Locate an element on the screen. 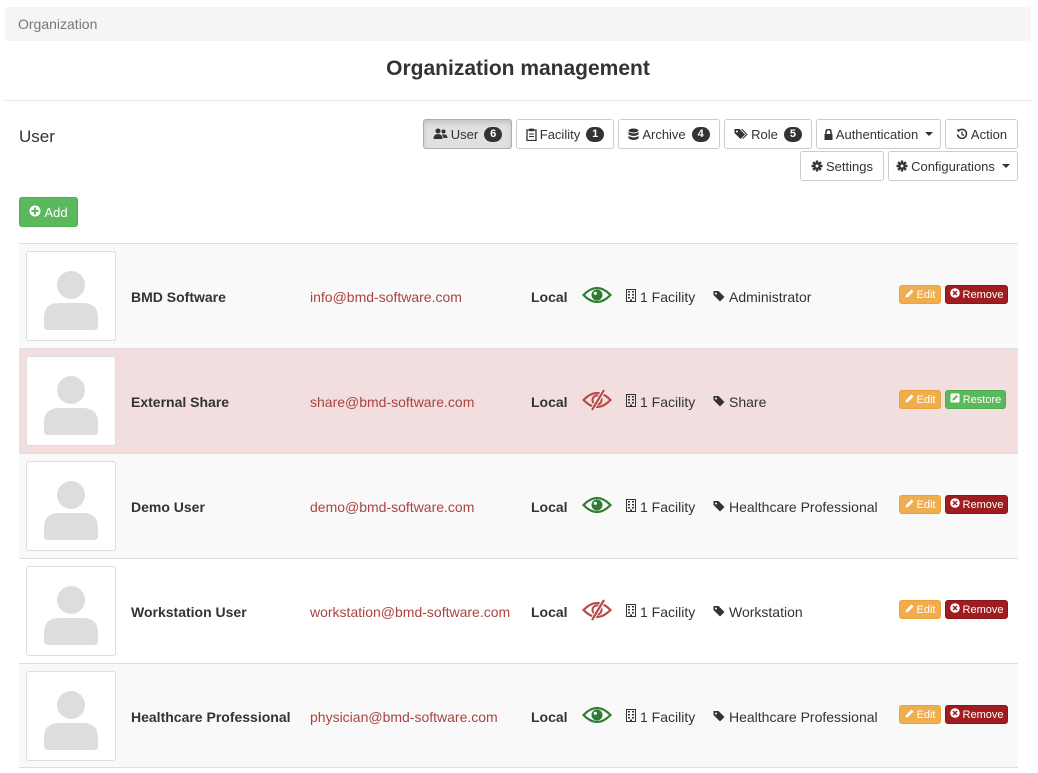 Image resolution: width=1038 pixels, height=773 pixels. tab-role: Role 5 is located at coordinates (768, 134).